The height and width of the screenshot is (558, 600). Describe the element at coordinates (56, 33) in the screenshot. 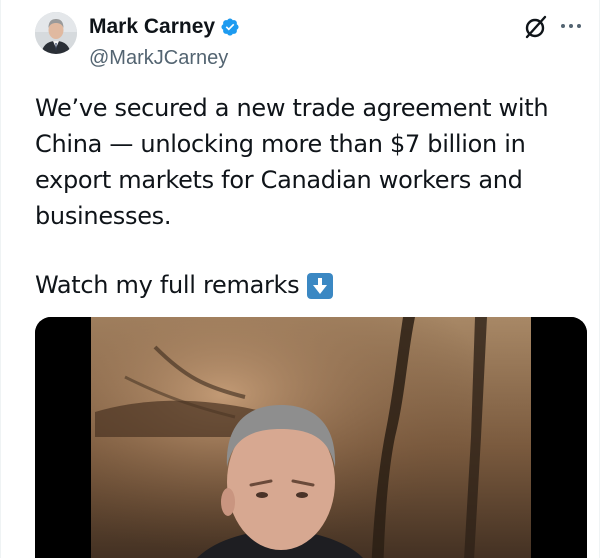

I see `avatar` at that location.